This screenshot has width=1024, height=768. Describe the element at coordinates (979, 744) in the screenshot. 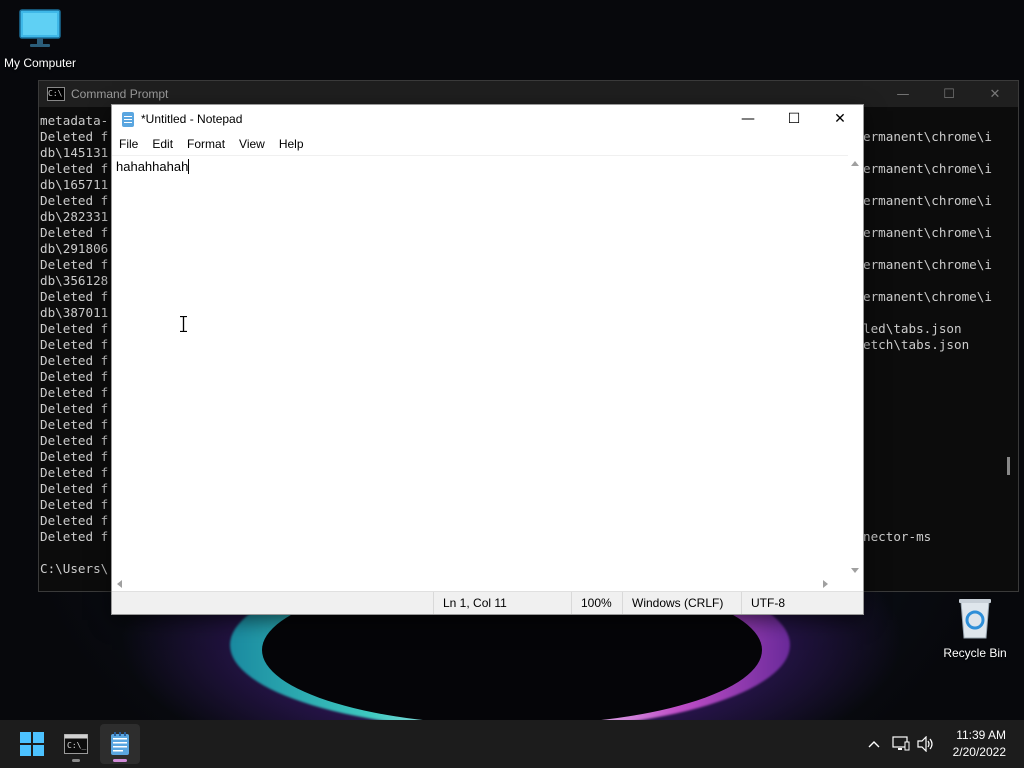

I see `taskbar-clock: 11:39 AM 2/20/2022` at that location.